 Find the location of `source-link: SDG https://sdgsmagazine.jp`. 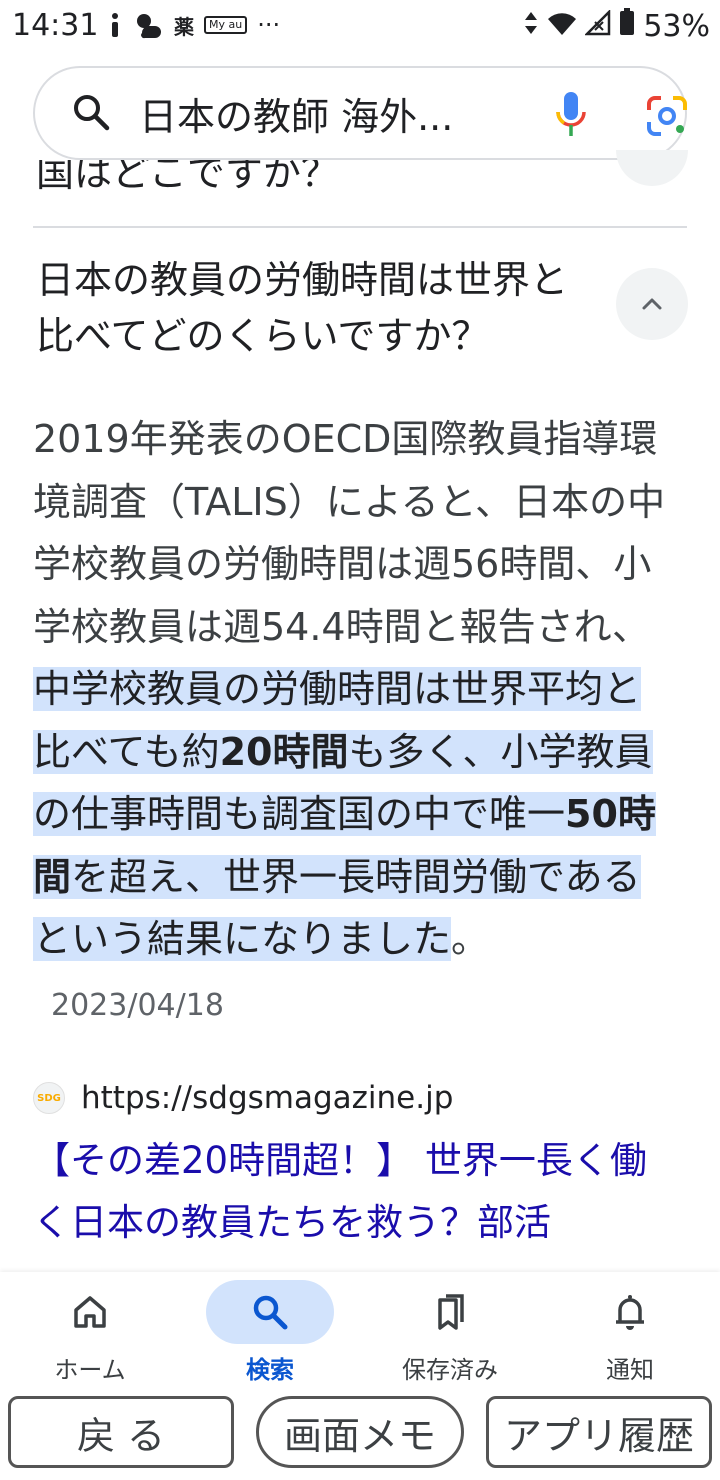

source-link: SDG https://sdgsmagazine.jp is located at coordinates (243, 1098).